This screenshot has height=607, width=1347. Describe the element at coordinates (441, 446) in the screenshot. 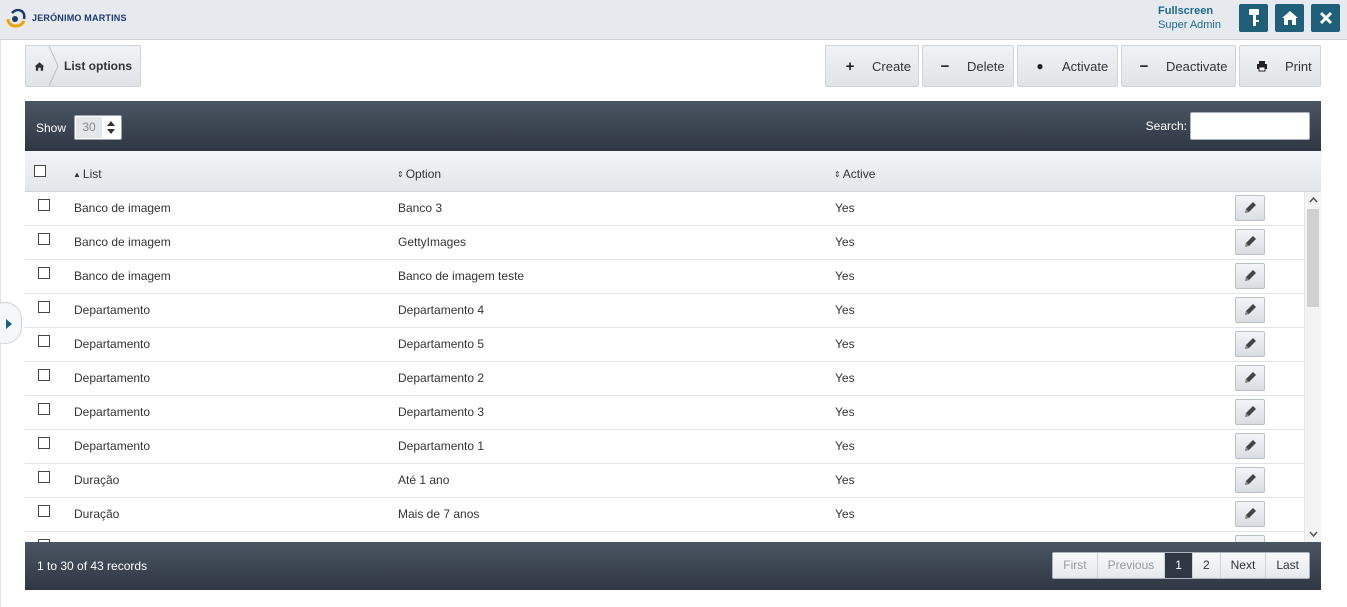

I see `cell-option: Departamento 1` at that location.